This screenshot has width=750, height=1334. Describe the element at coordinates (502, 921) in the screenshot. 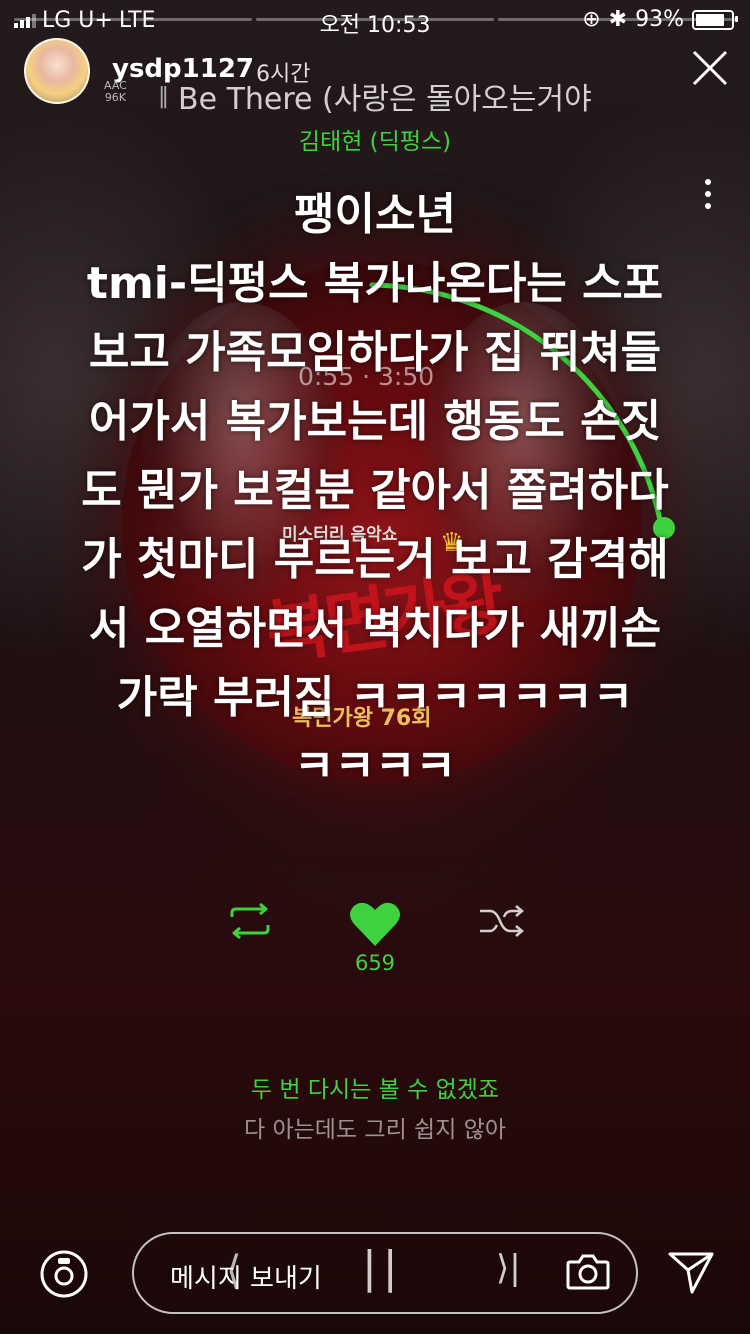

I see `shuffle-icon` at that location.